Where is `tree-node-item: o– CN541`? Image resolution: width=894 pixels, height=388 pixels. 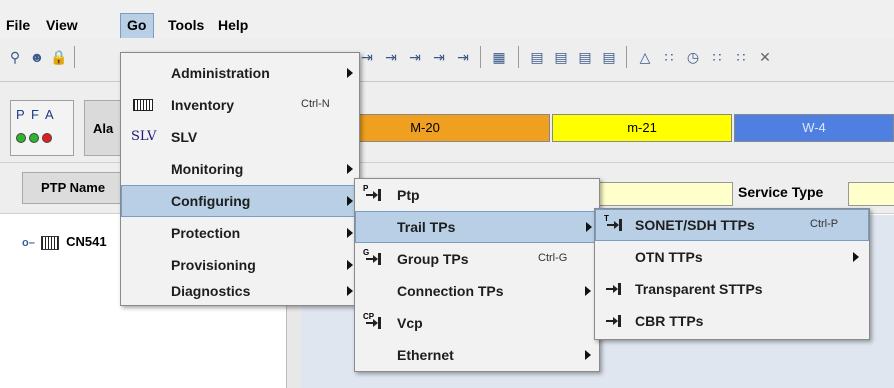
tree-node-item: o– CN541 is located at coordinates (64, 242).